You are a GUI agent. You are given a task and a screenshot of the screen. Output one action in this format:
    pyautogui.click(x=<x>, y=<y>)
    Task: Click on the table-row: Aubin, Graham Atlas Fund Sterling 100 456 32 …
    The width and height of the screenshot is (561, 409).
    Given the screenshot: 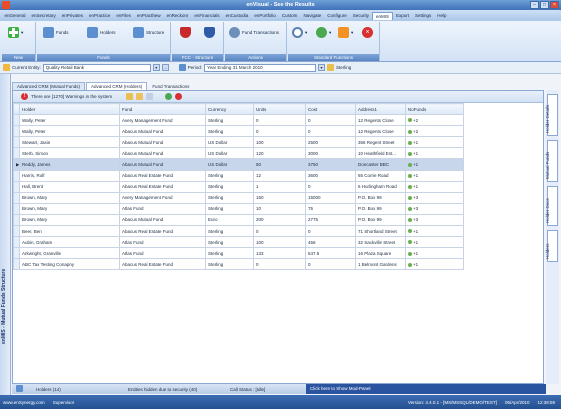 What is the action you would take?
    pyautogui.click(x=238, y=242)
    